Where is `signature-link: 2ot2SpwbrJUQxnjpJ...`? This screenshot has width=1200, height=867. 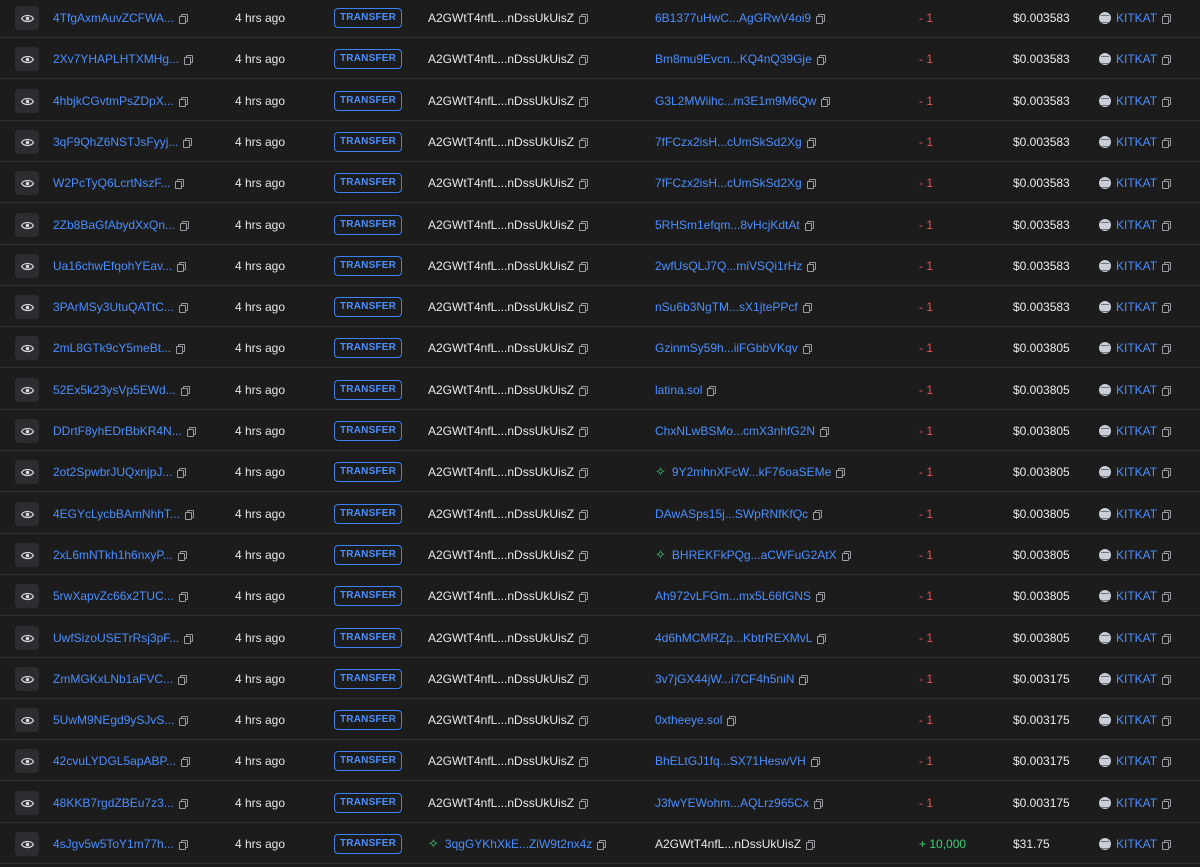 signature-link: 2ot2SpwbrJUQxnjpJ... is located at coordinates (112, 472).